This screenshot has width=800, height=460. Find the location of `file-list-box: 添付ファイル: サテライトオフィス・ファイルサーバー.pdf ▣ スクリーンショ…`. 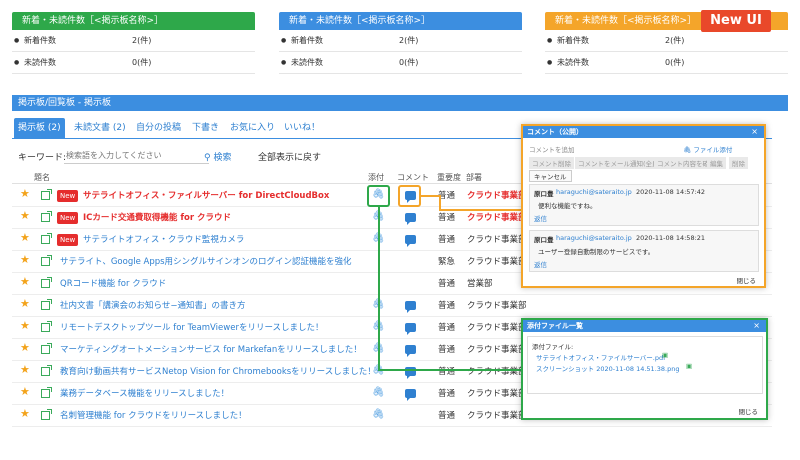

file-list-box: 添付ファイル: サテライトオフィス・ファイルサーバー.pdf ▣ スクリーンショ… is located at coordinates (645, 365).